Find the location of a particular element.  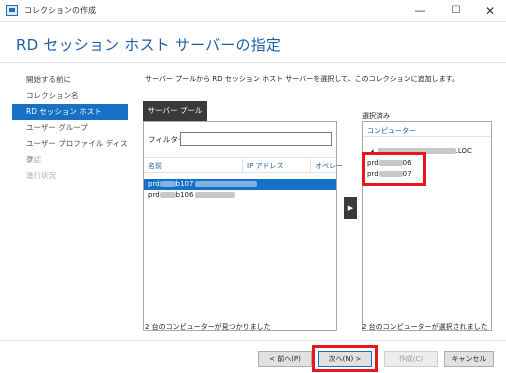

column-header-name: 名前 is located at coordinates (155, 166).